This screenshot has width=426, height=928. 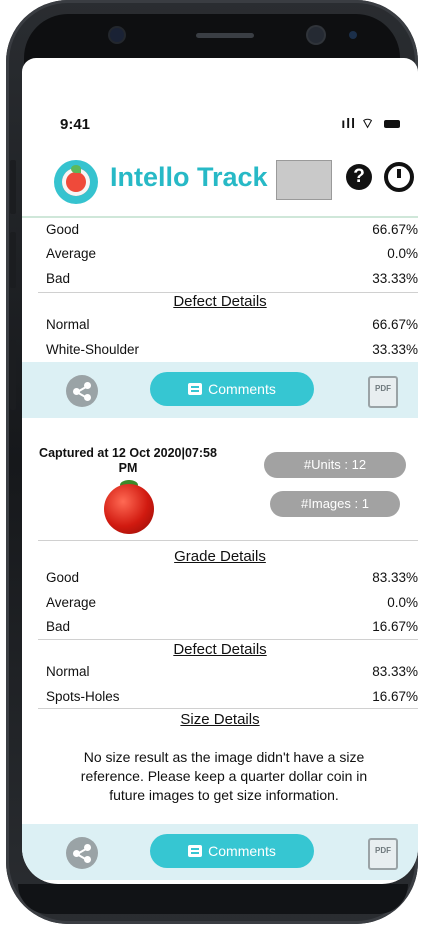 I want to click on grade-row-bad: Bad 16.67%, so click(x=232, y=629).